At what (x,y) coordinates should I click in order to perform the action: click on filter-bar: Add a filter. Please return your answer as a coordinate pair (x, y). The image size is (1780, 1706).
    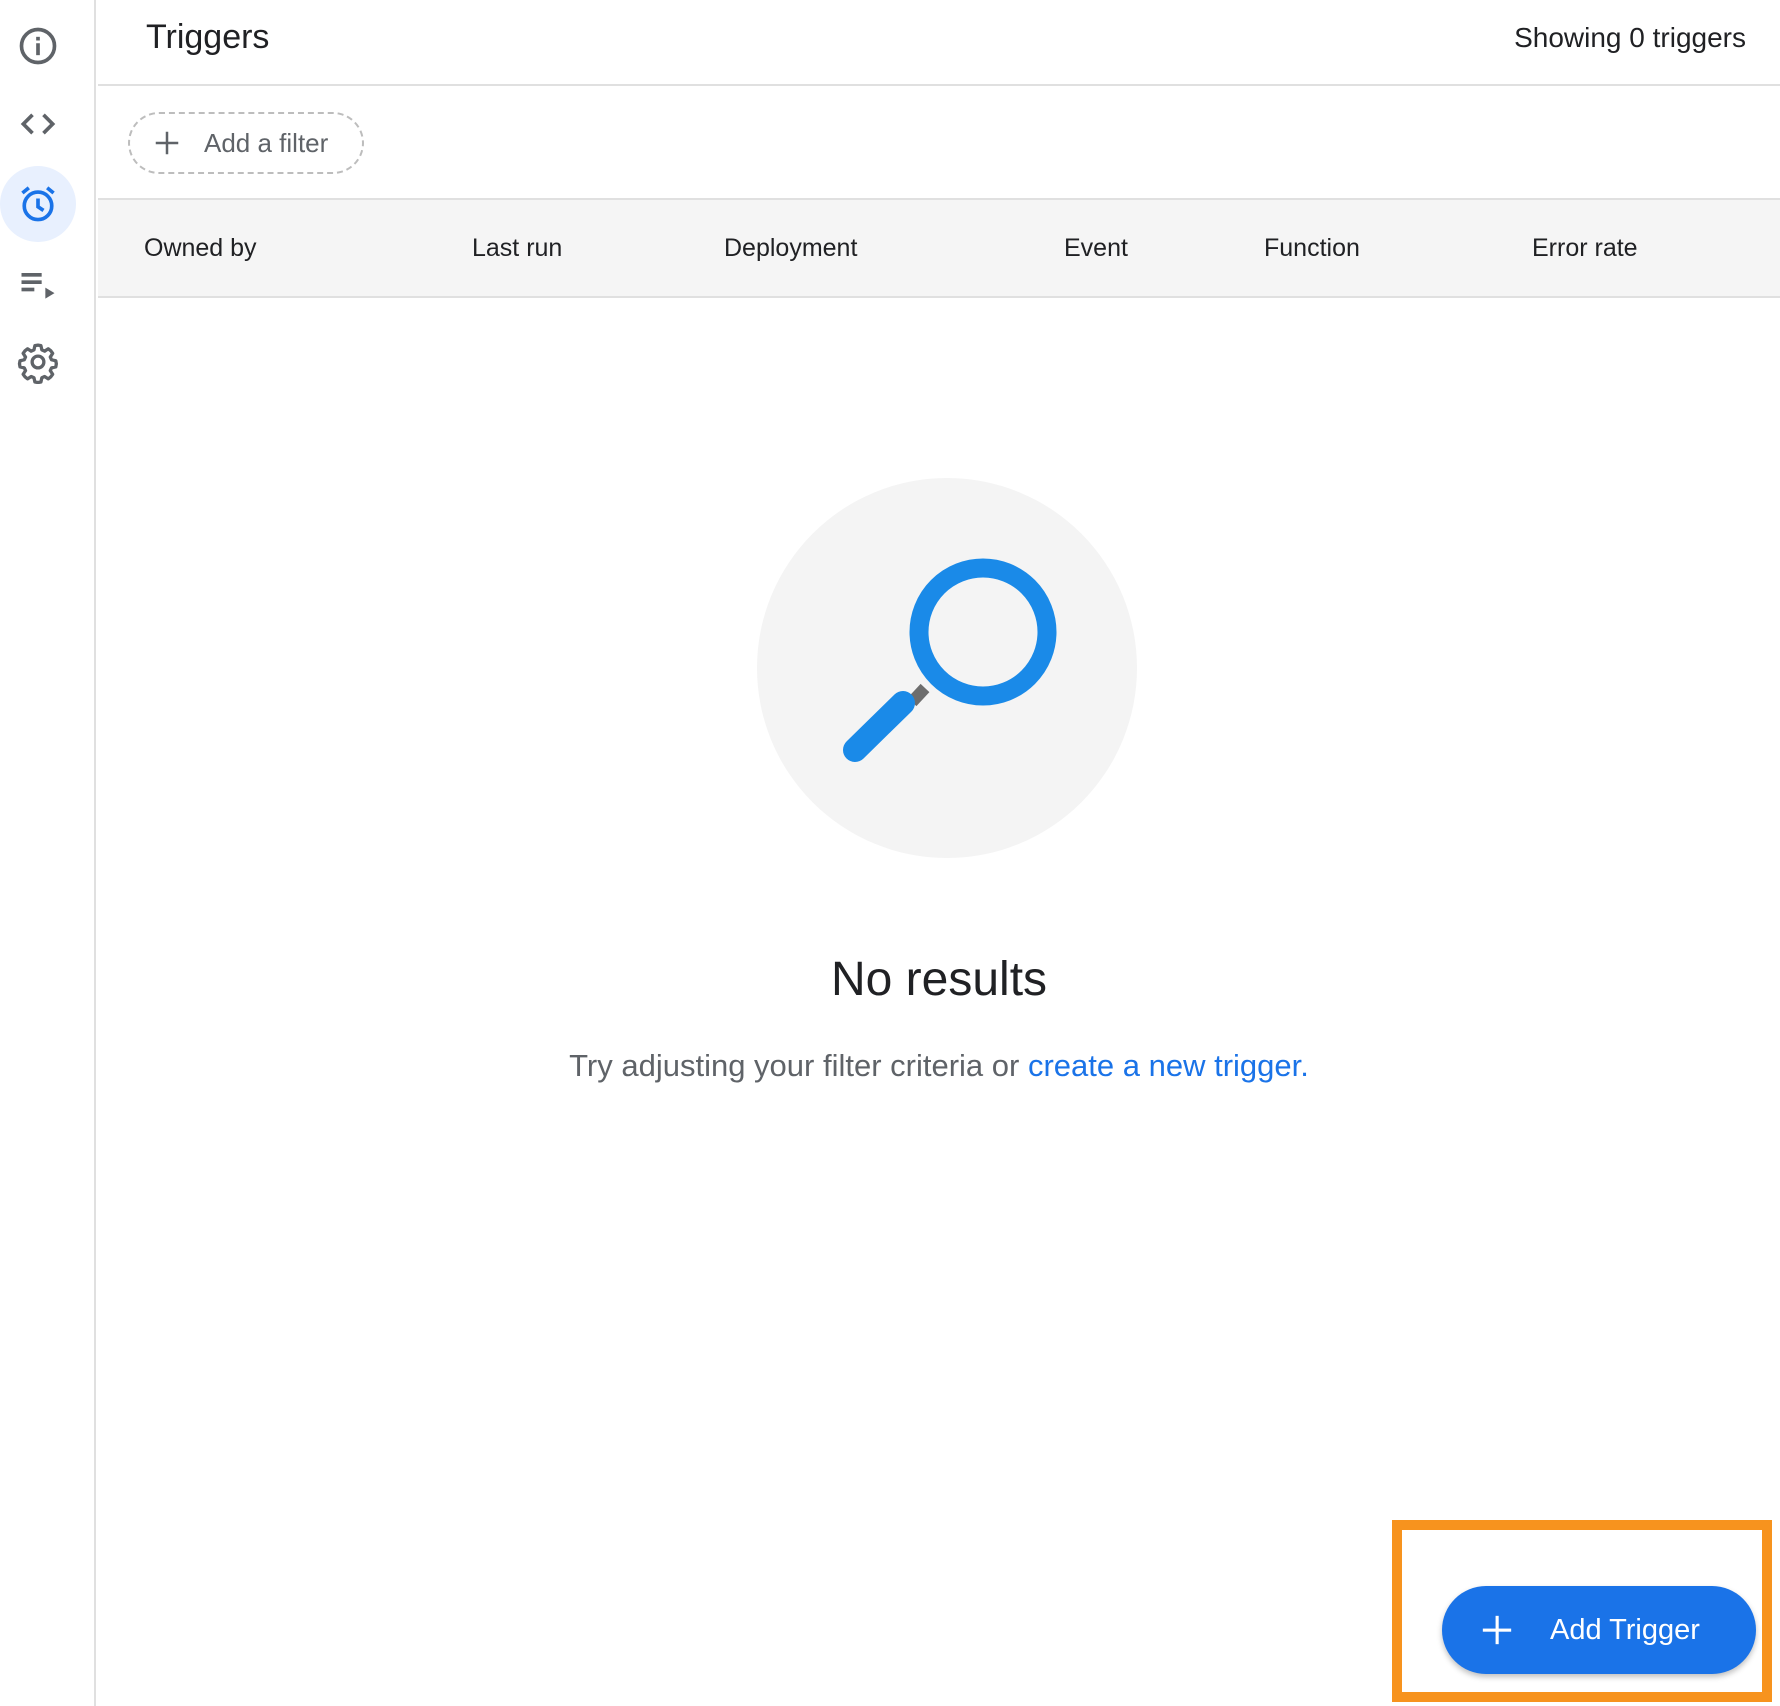
    Looking at the image, I should click on (939, 143).